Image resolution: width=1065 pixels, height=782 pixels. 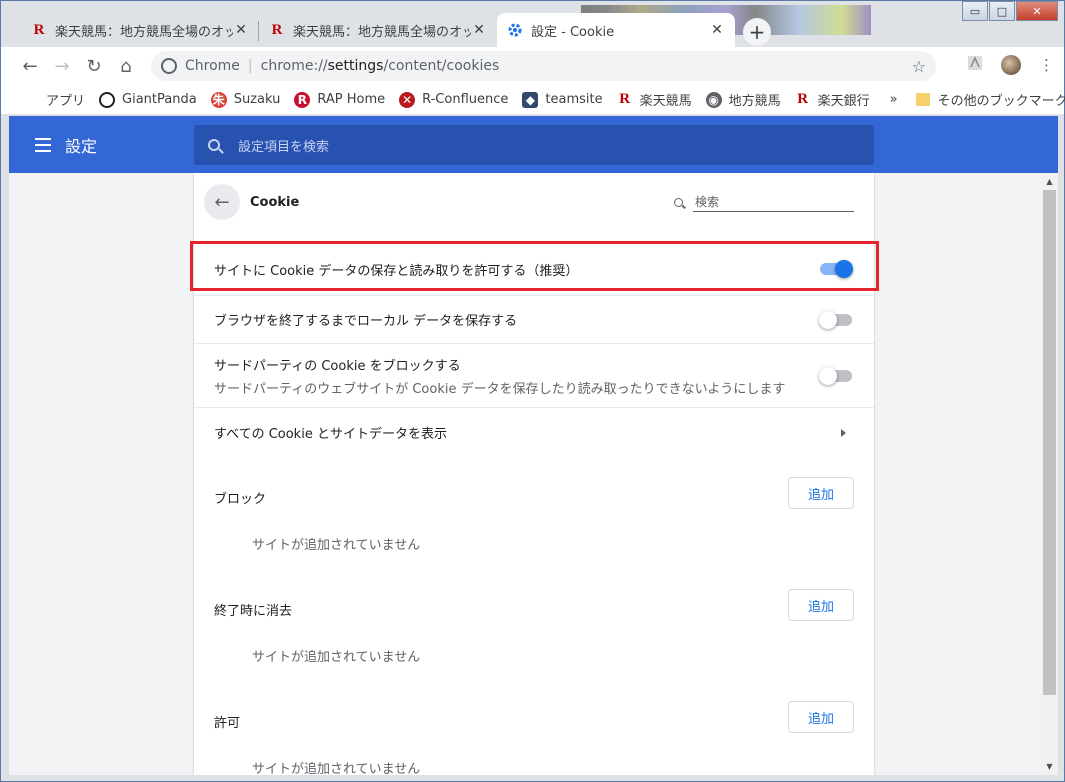 I want to click on bookmarks-overflow-button: », so click(x=894, y=99).